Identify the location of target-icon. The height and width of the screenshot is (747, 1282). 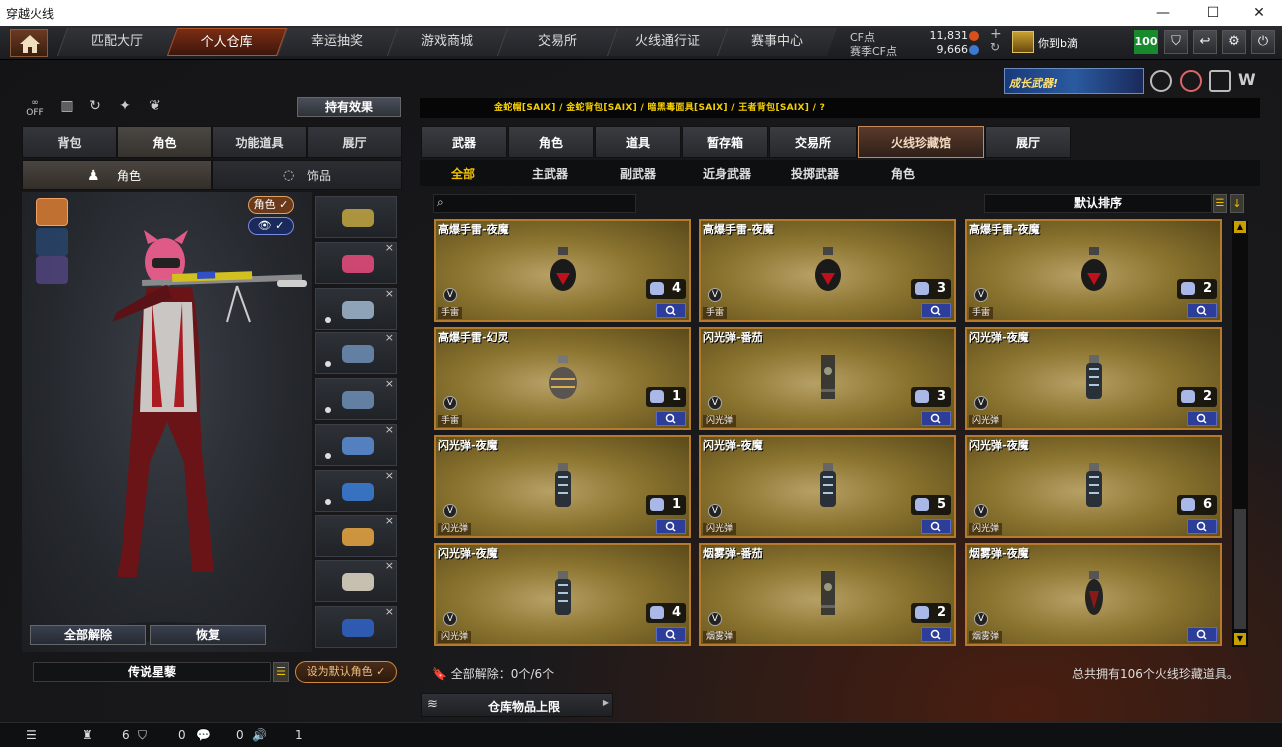
(1191, 81).